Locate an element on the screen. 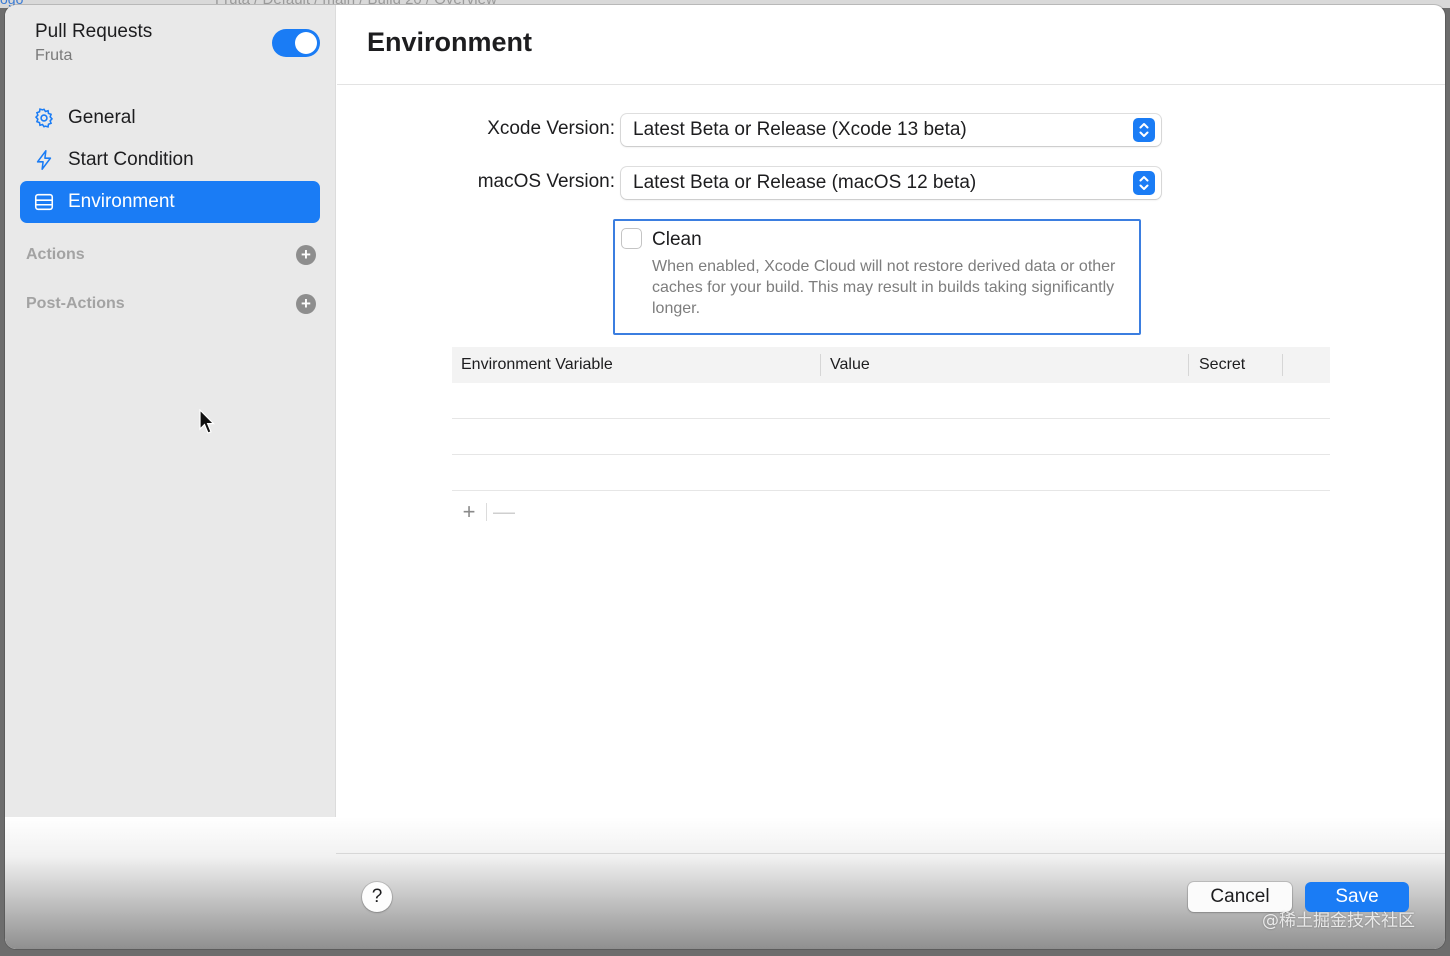 The width and height of the screenshot is (1450, 956). macos-version-label: macOS Version: is located at coordinates (546, 181).